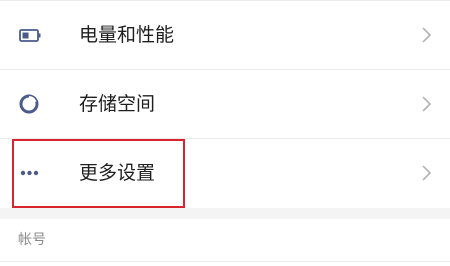  I want to click on storage-pie-icon, so click(30, 104).